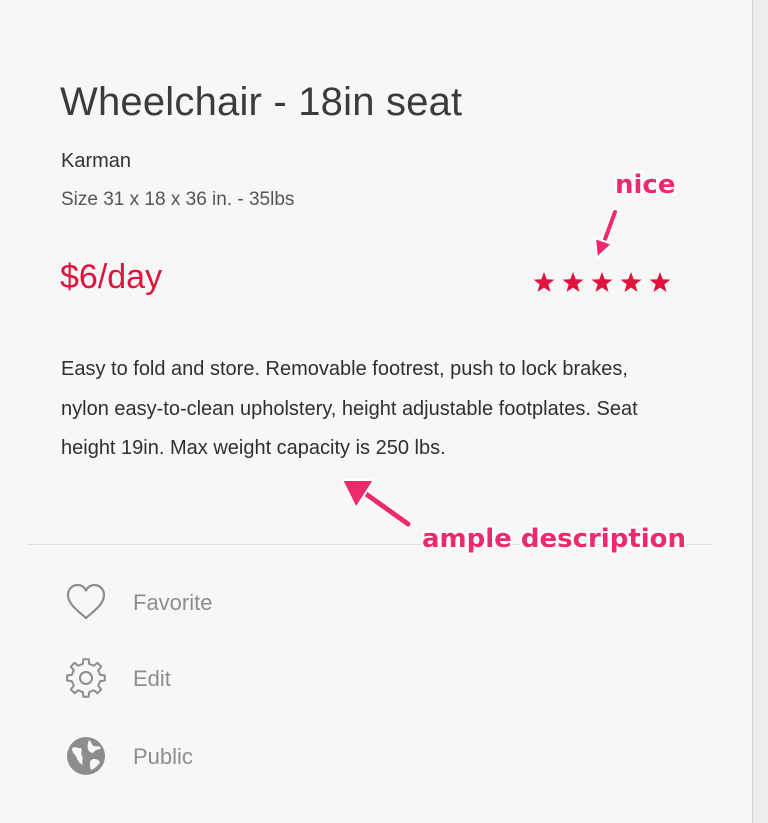  I want to click on globe-icon, so click(86, 756).